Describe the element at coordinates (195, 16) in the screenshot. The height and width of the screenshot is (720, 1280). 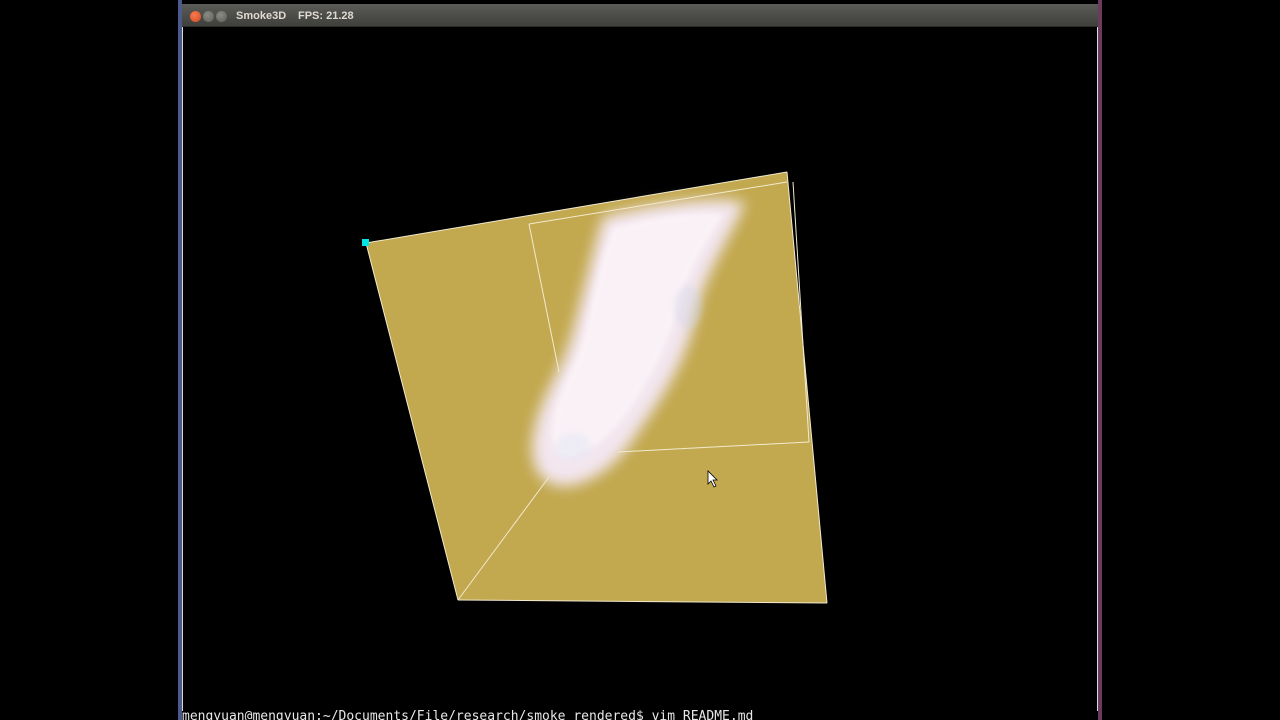
I see `close-icon` at that location.